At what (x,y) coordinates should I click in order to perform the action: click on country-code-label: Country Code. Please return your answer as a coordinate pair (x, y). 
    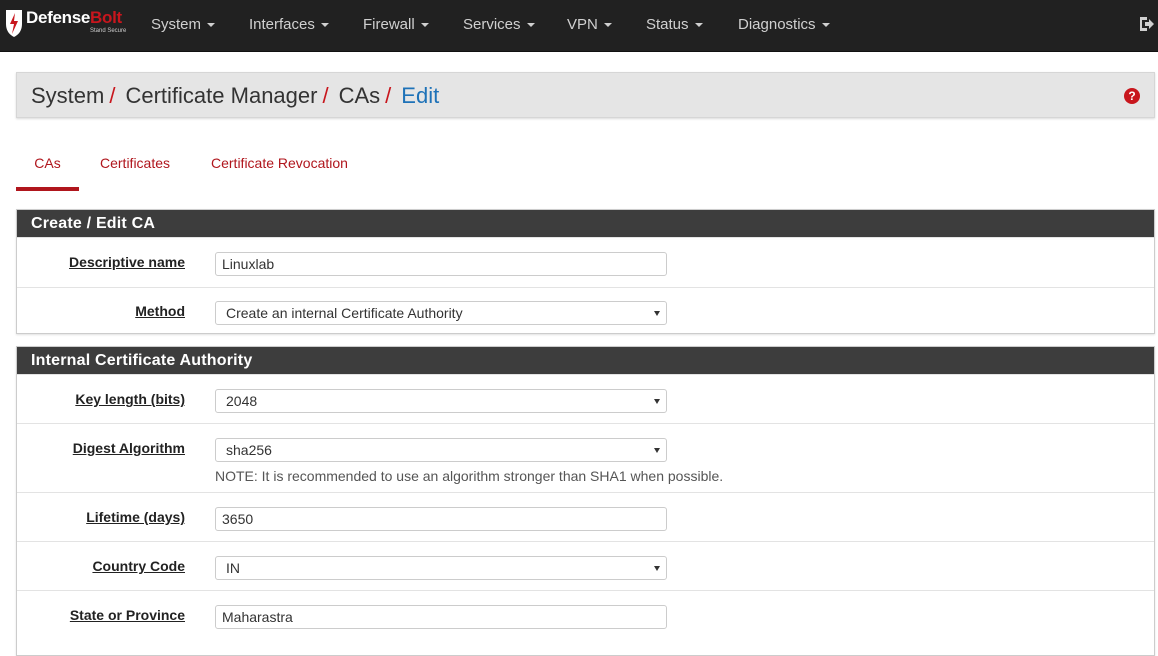
    Looking at the image, I should click on (138, 566).